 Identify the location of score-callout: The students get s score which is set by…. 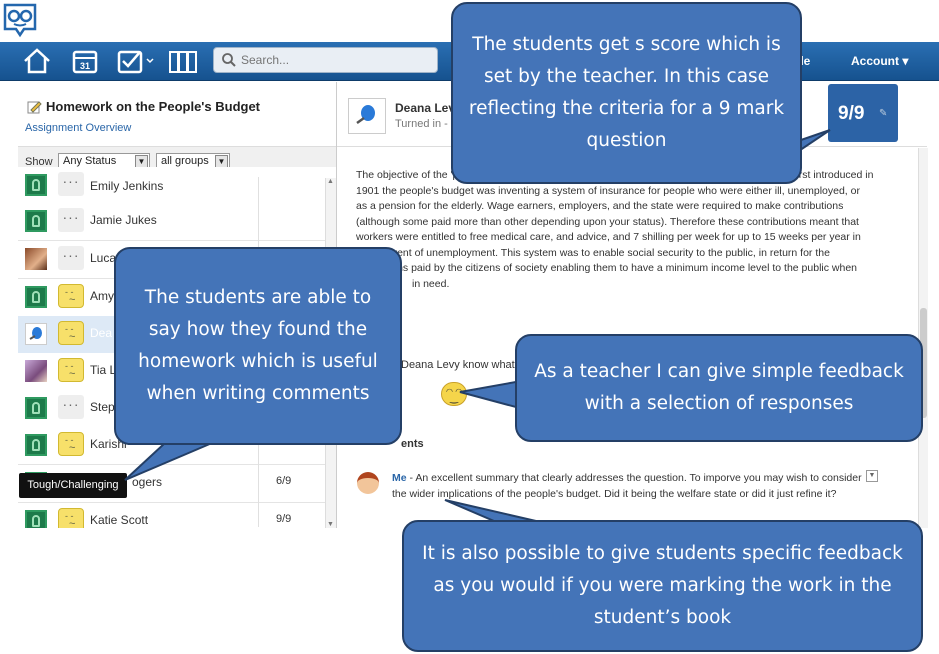
(626, 93).